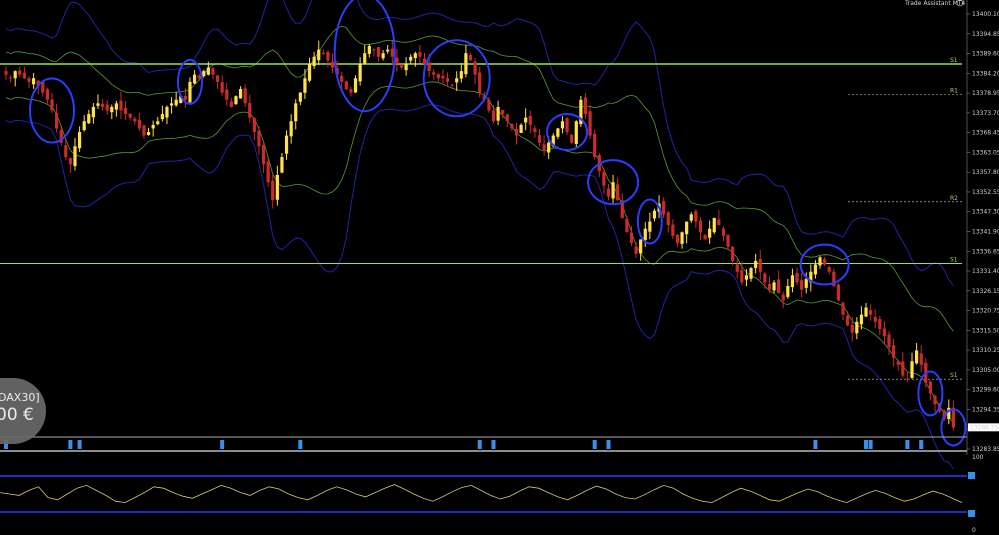 The width and height of the screenshot is (999, 535). I want to click on price-tick-label: 13373.70, so click(985, 113).